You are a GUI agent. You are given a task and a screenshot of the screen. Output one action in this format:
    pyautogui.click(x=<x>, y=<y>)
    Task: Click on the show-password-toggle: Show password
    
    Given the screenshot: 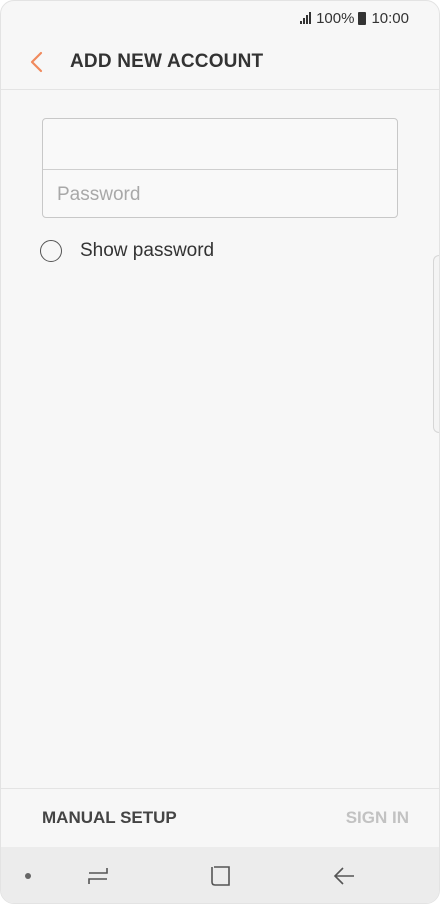 What is the action you would take?
    pyautogui.click(x=127, y=251)
    